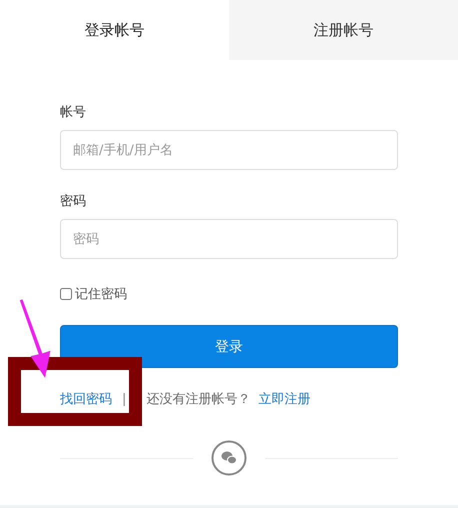 The width and height of the screenshot is (458, 508). Describe the element at coordinates (343, 30) in the screenshot. I see `tab: 注册帐号` at that location.